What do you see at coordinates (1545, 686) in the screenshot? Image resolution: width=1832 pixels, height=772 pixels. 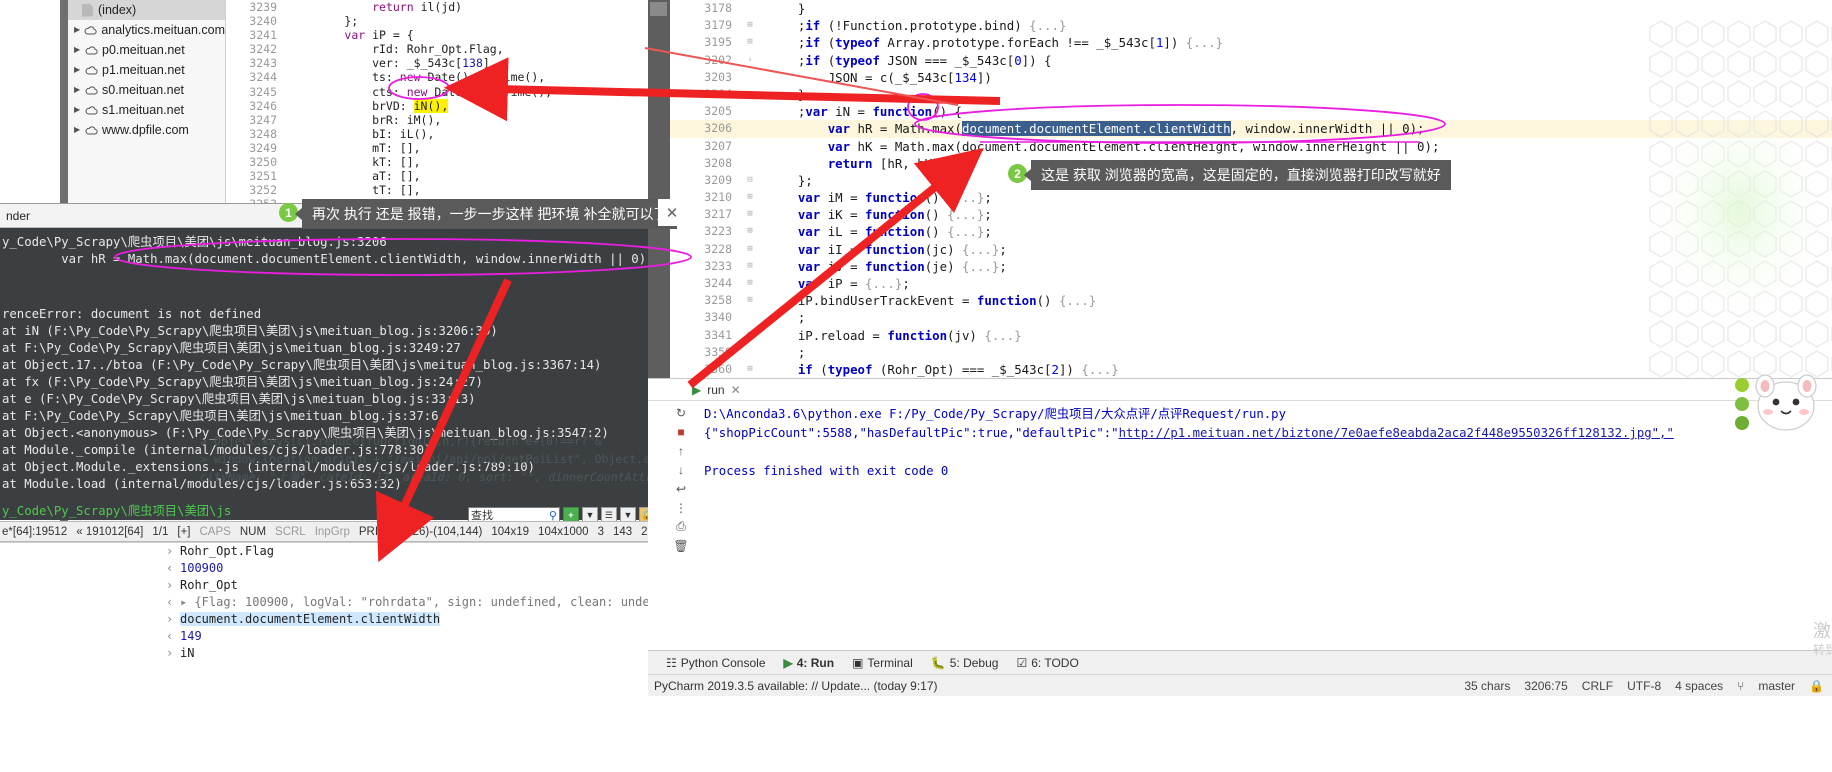 I see `statusbar-position: 3206:75` at bounding box center [1545, 686].